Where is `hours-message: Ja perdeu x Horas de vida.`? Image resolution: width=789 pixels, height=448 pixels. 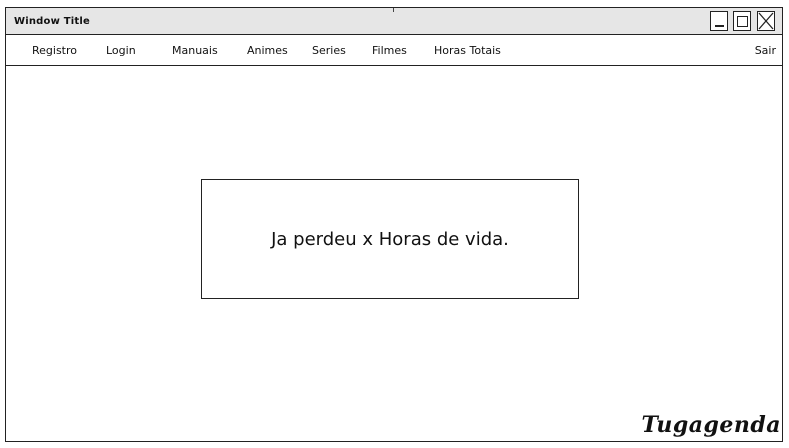
hours-message: Ja perdeu x Horas de vida. is located at coordinates (390, 239).